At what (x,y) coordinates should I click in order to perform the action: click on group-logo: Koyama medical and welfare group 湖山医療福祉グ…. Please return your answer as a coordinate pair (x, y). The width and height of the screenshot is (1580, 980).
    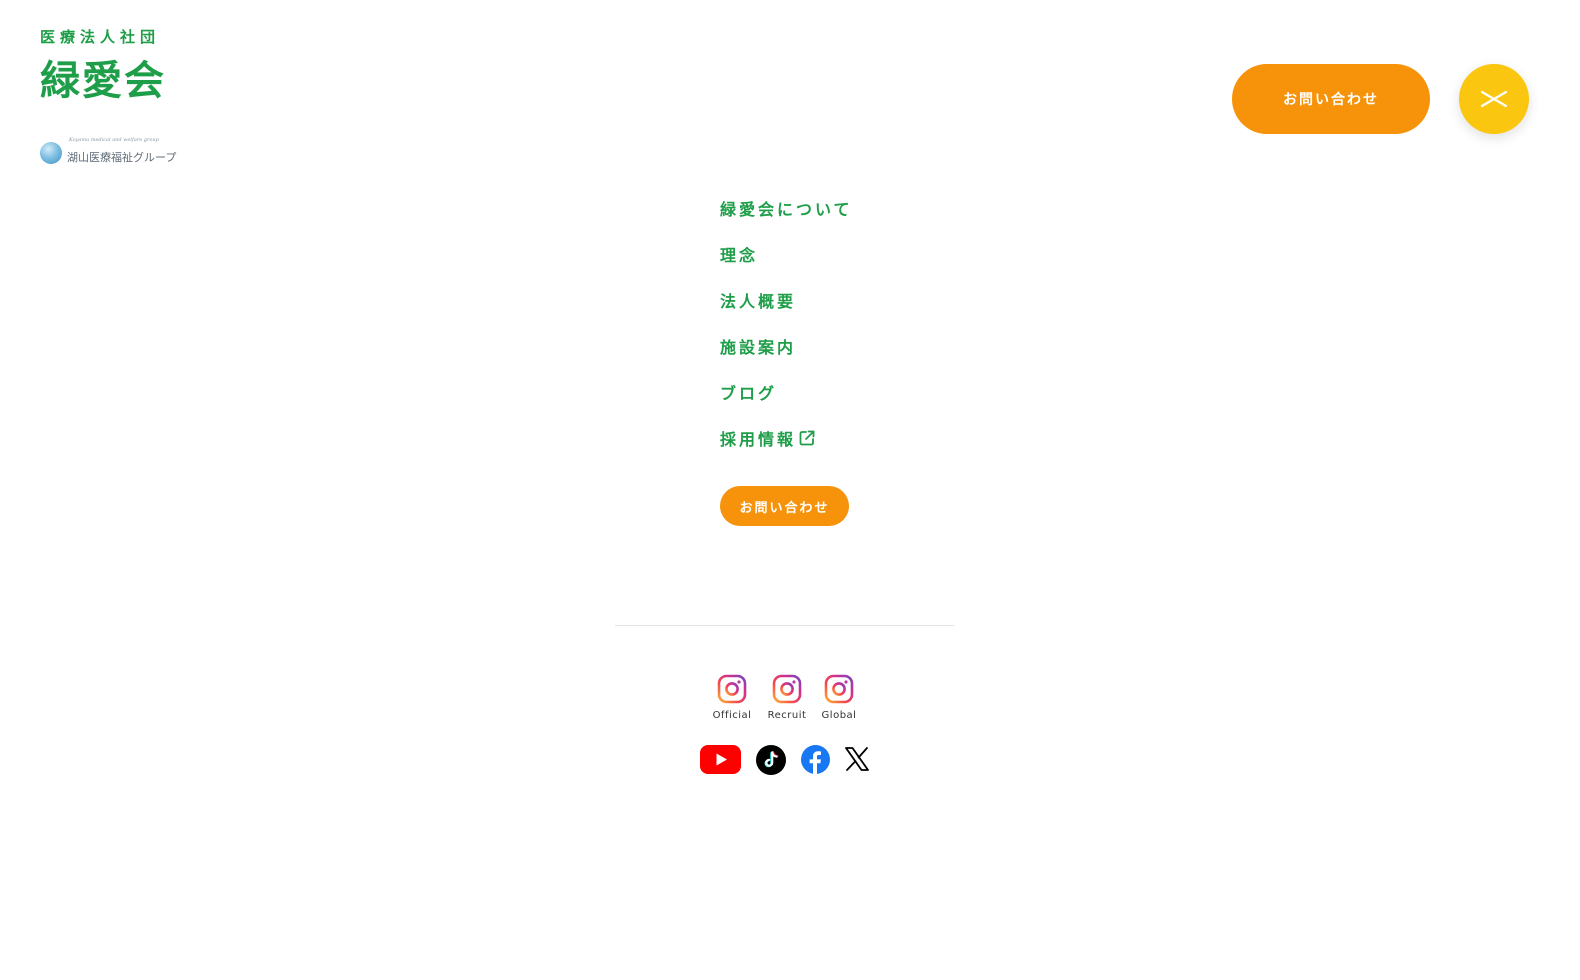
    Looking at the image, I should click on (108, 151).